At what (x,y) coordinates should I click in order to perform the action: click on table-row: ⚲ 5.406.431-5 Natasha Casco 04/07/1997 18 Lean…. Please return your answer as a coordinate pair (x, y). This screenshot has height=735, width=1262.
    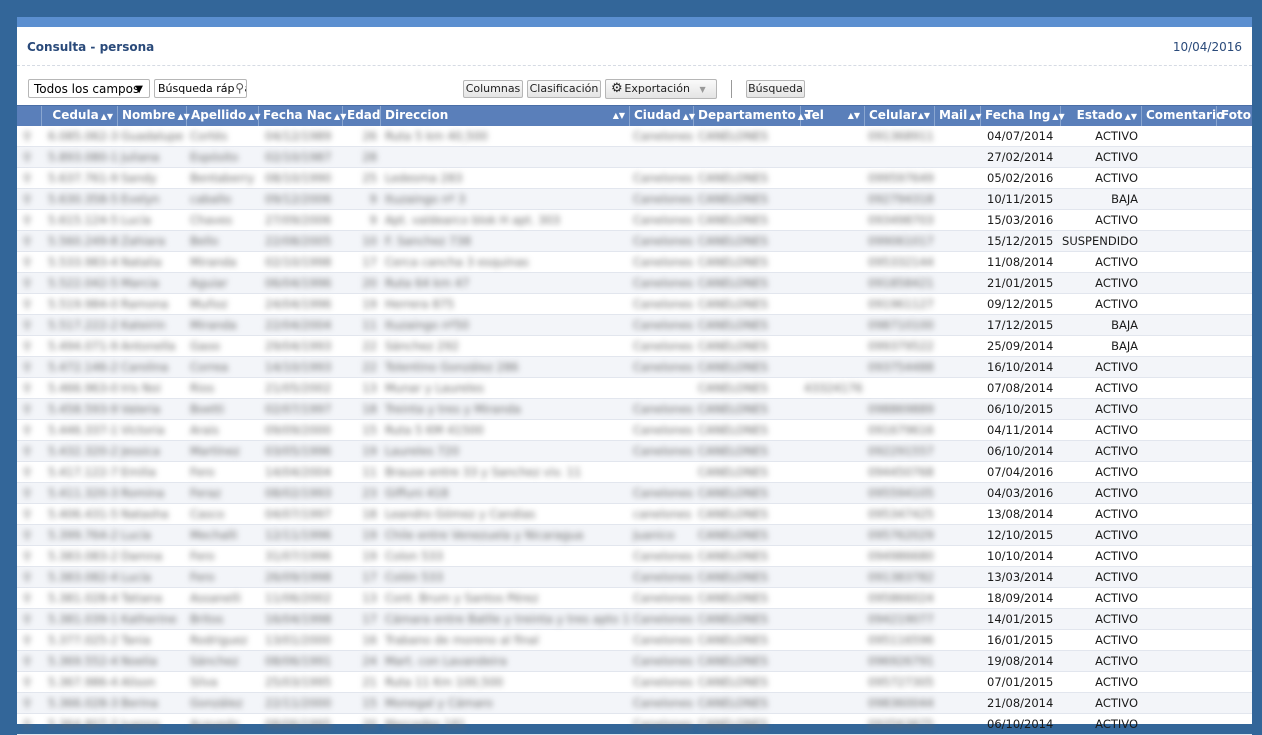
    Looking at the image, I should click on (634, 514).